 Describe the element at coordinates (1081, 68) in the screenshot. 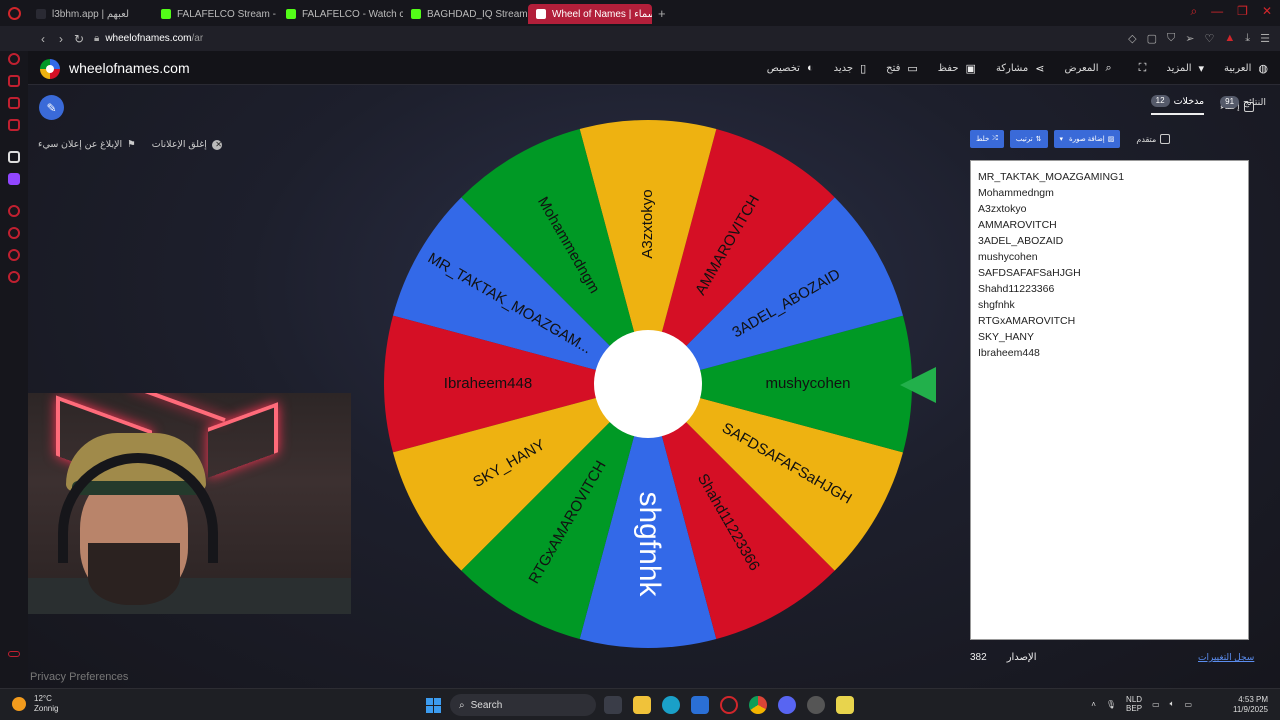

I see `menu-item-label: المعرض` at that location.